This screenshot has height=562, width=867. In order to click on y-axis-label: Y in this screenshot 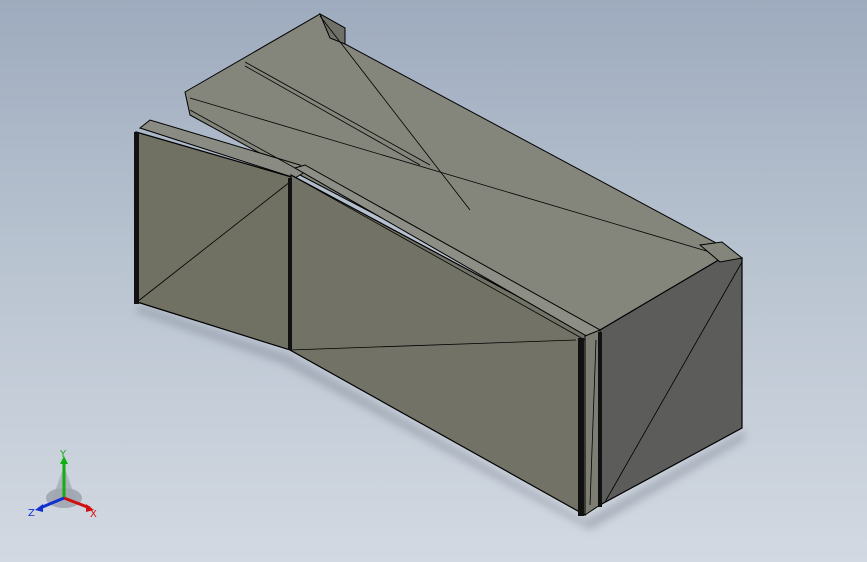, I will do `click(63, 454)`.